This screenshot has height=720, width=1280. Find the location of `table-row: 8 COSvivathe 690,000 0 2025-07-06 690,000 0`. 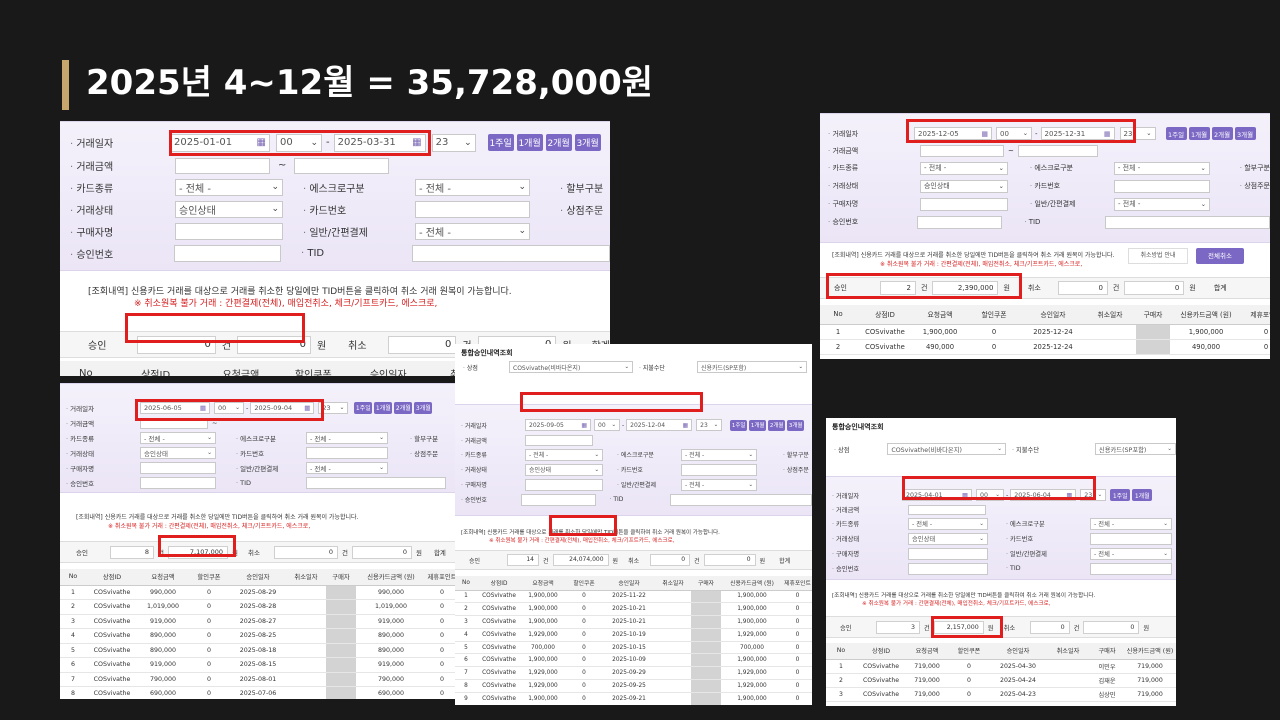

table-row: 8 COSvivathe 690,000 0 2025-07-06 690,000 0 is located at coordinates (259, 692).